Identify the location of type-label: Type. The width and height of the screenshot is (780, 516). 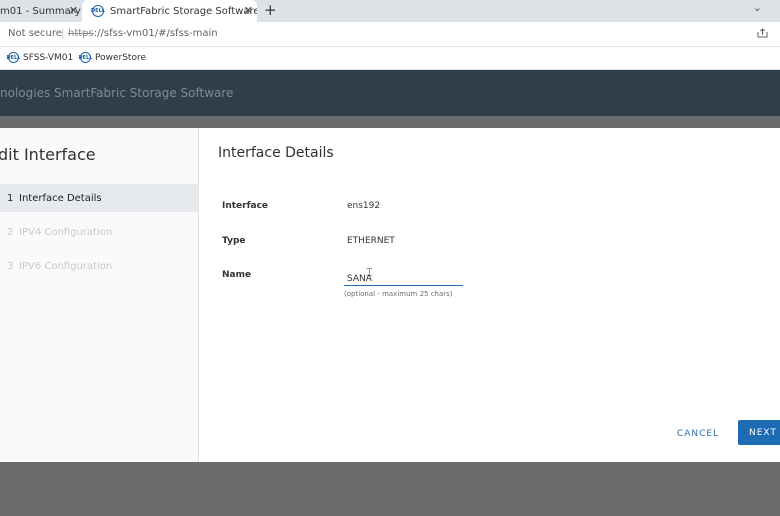
(234, 241).